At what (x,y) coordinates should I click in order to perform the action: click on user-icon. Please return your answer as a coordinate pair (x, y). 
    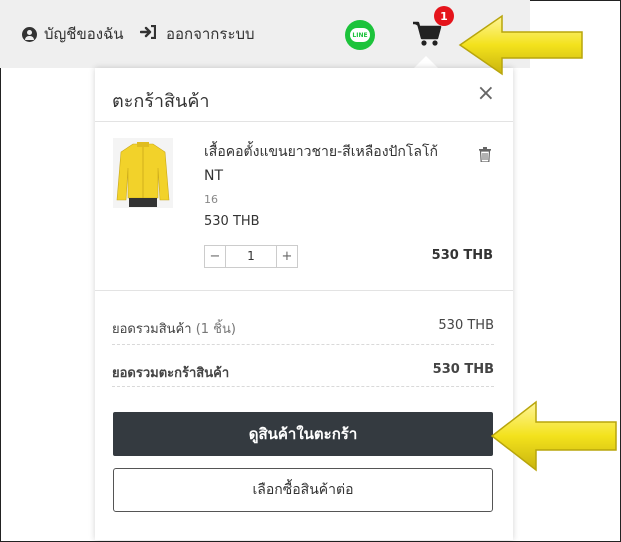
    Looking at the image, I should click on (29, 34).